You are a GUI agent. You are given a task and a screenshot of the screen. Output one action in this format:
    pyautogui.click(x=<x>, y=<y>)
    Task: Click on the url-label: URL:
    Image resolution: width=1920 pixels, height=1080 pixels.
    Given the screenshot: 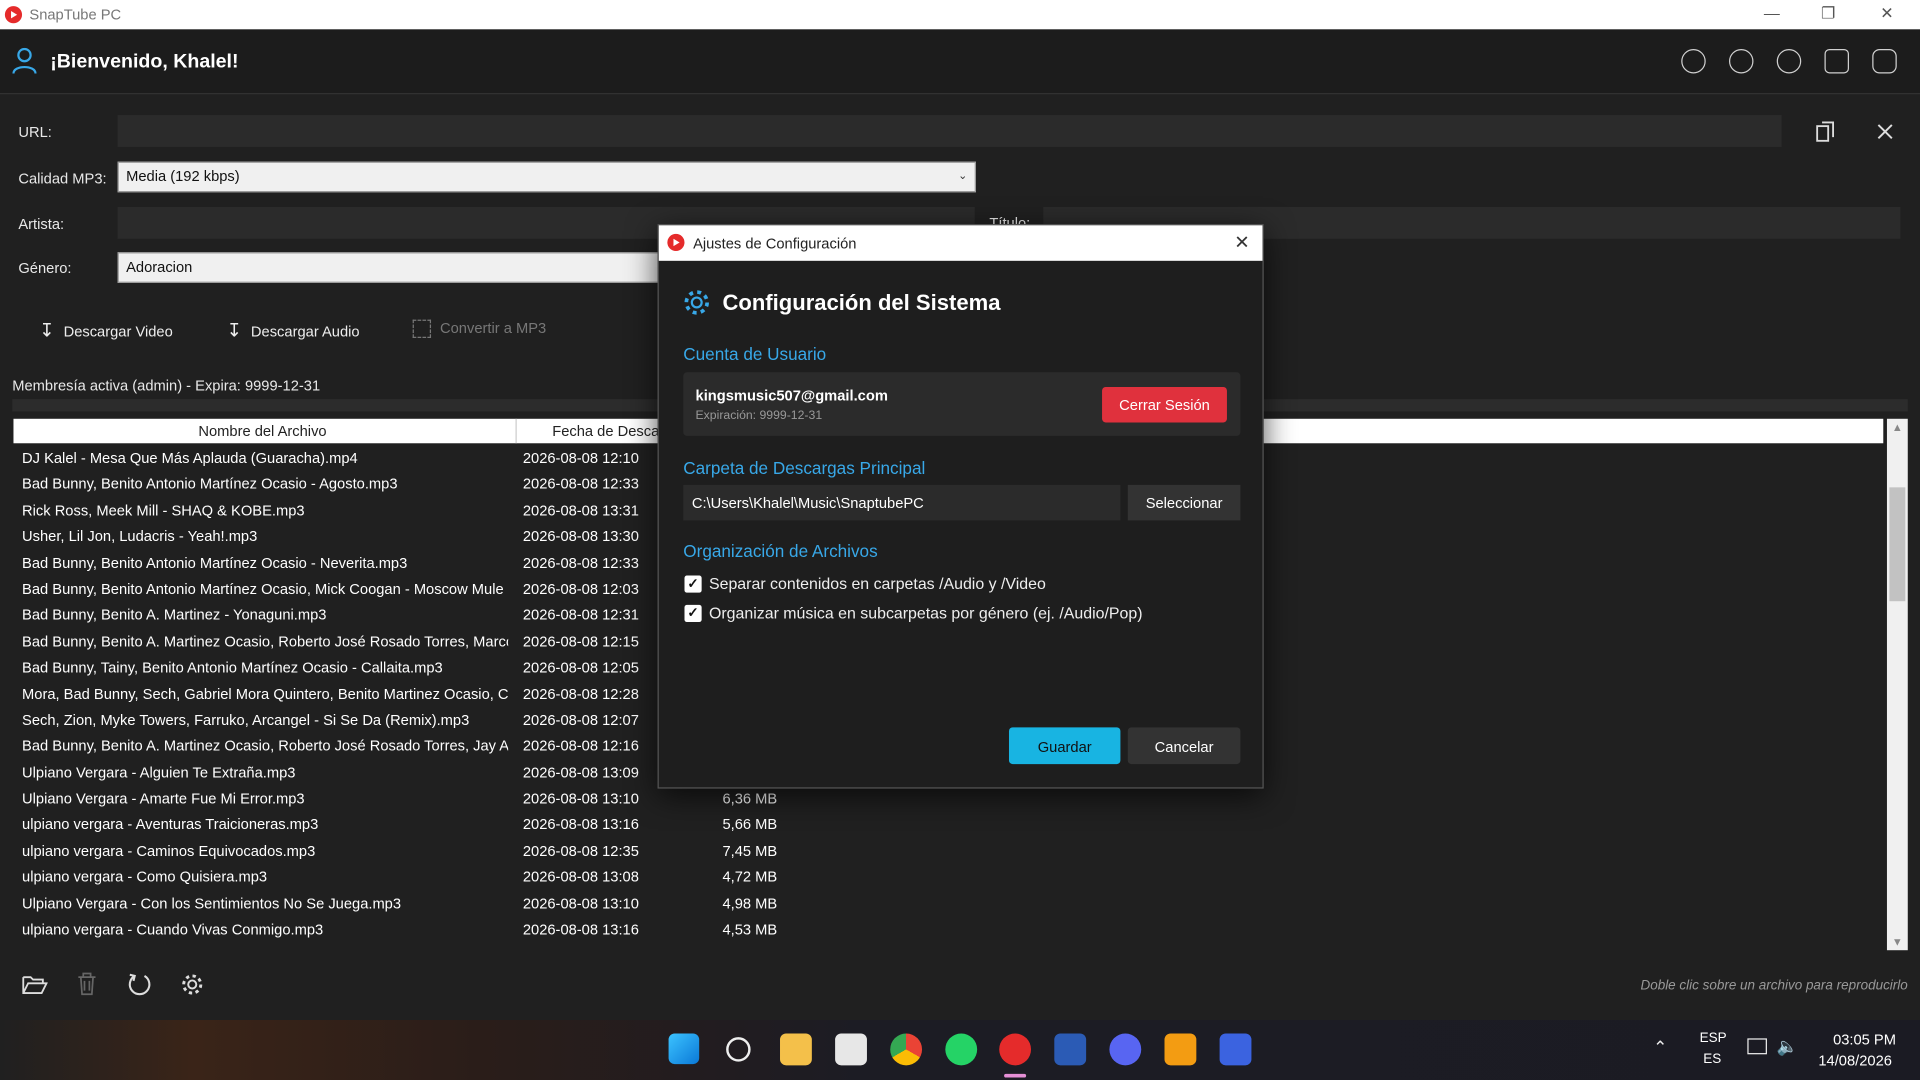 What is the action you would take?
    pyautogui.click(x=35, y=132)
    